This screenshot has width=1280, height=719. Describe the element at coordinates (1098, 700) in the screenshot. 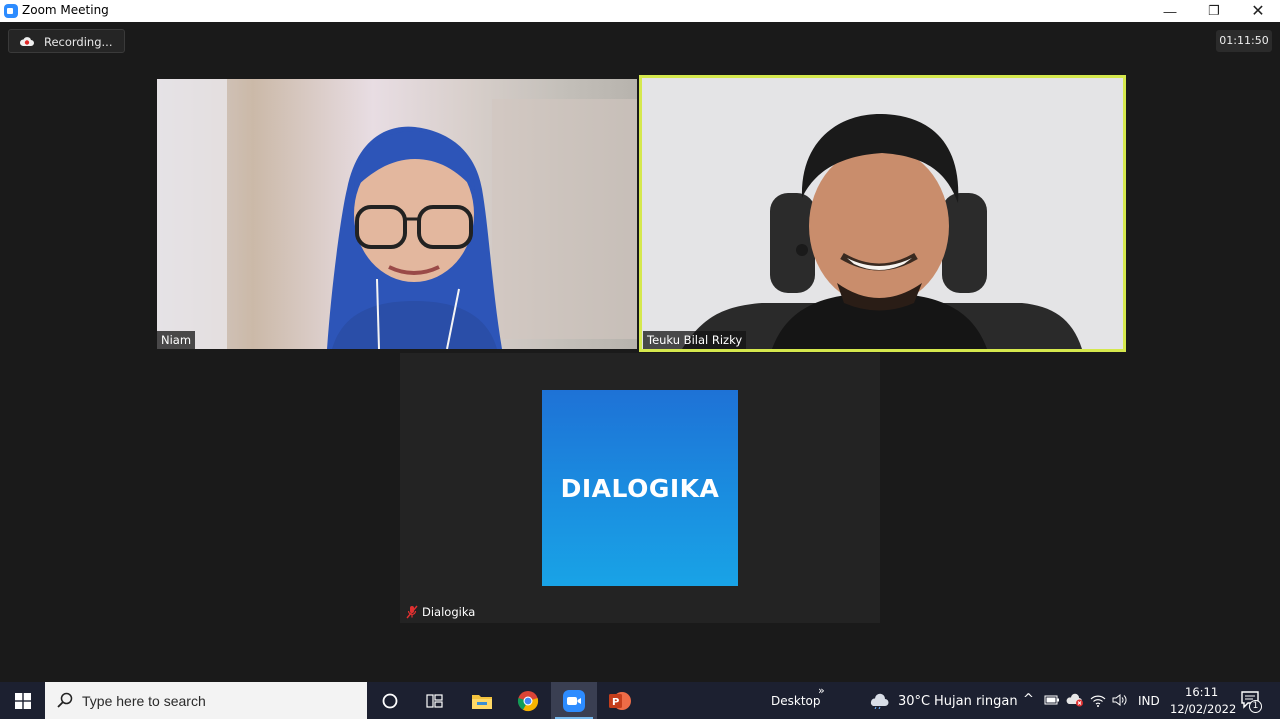

I see `wifi-icon` at that location.